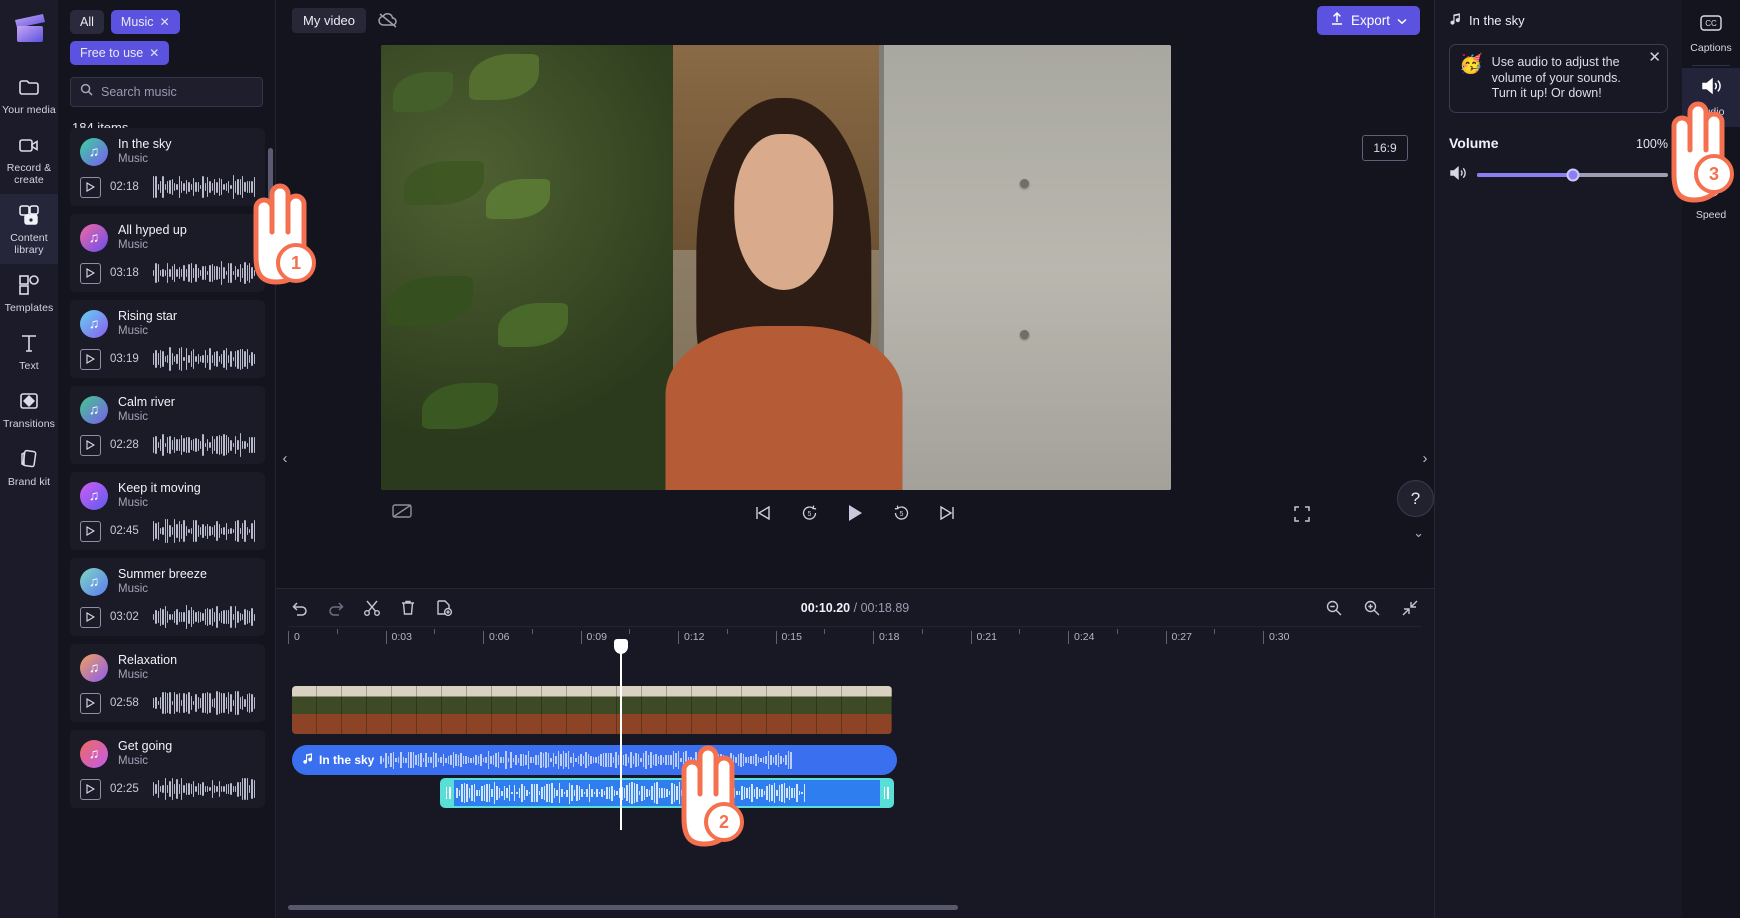 The image size is (1740, 918). I want to click on sidebar-item-your-media: Your media, so click(29, 95).